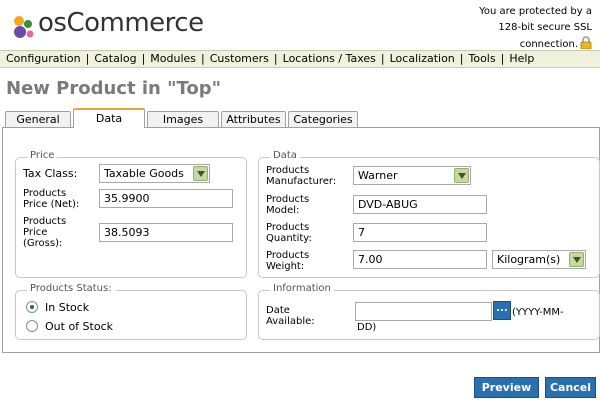 The height and width of the screenshot is (400, 600). I want to click on quantity-label: Products Quantity:, so click(289, 233).